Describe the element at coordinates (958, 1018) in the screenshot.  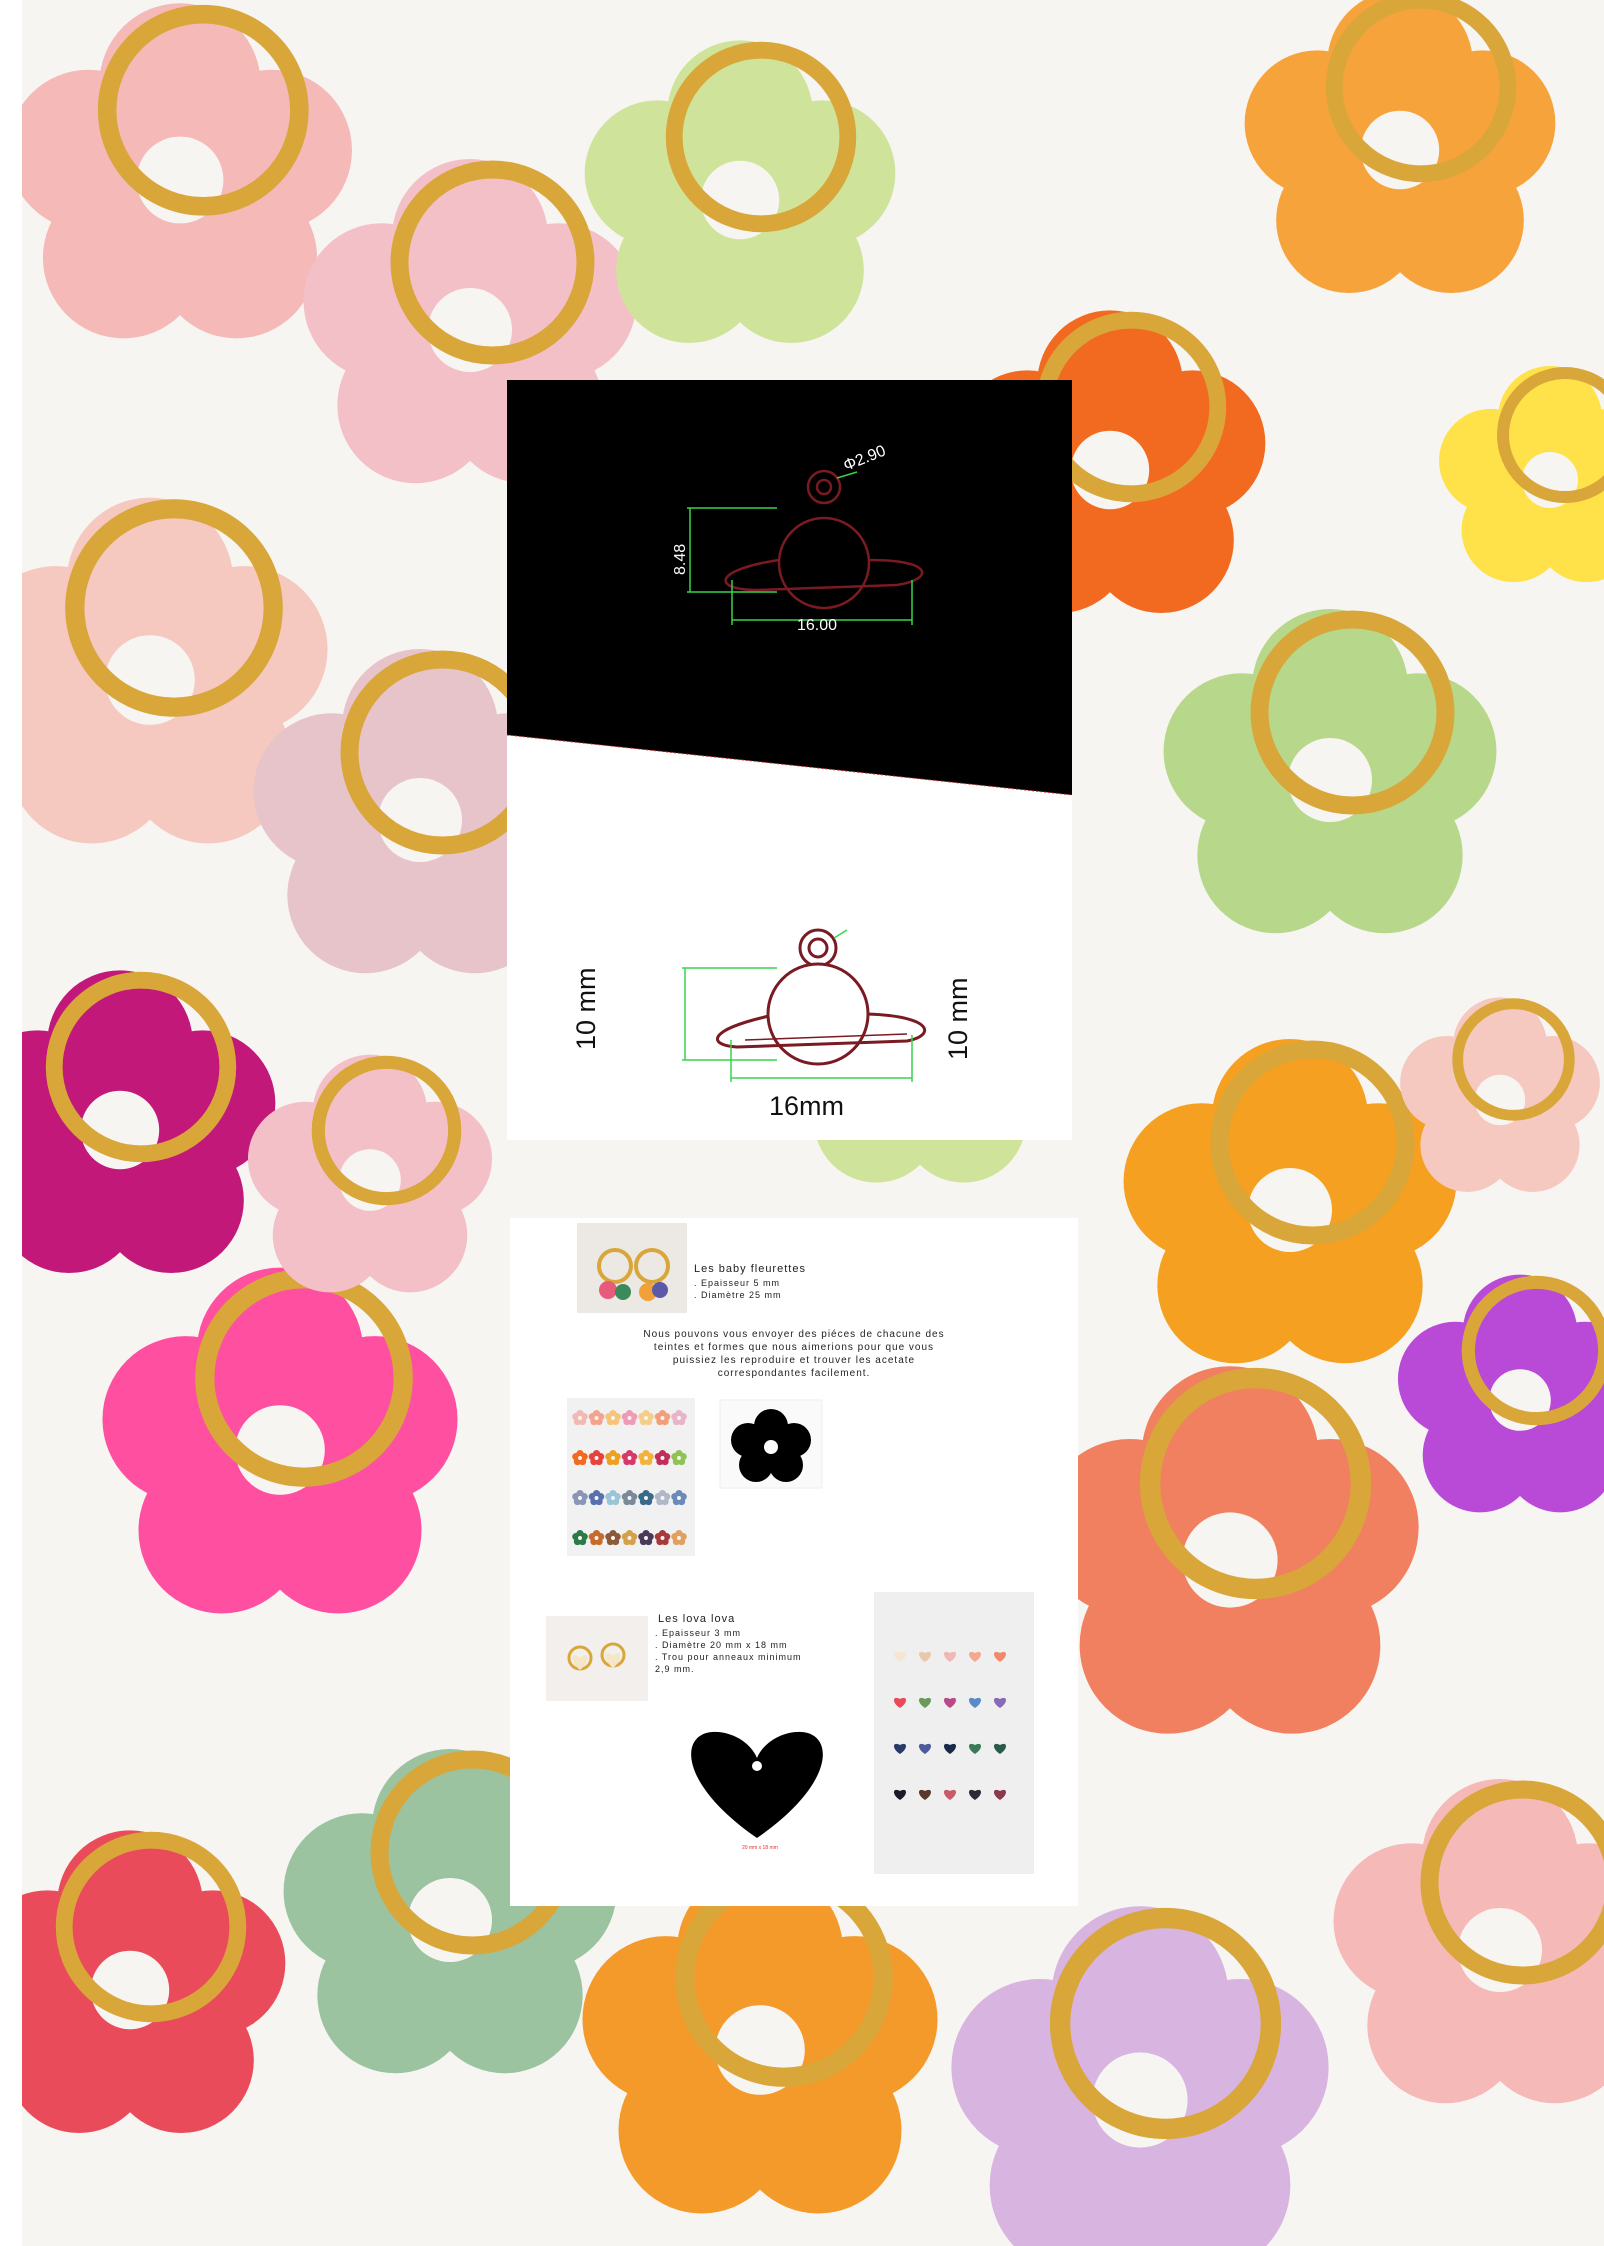
I see `sketch-right-height-label: 10 mm` at that location.